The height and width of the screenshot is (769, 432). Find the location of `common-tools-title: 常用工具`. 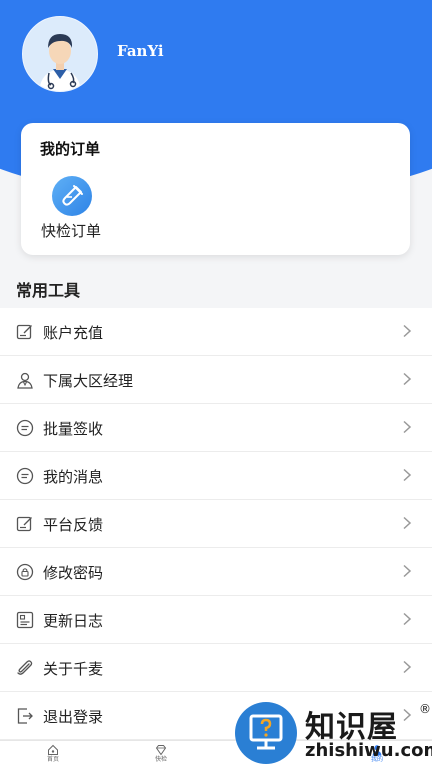

common-tools-title: 常用工具 is located at coordinates (48, 290).